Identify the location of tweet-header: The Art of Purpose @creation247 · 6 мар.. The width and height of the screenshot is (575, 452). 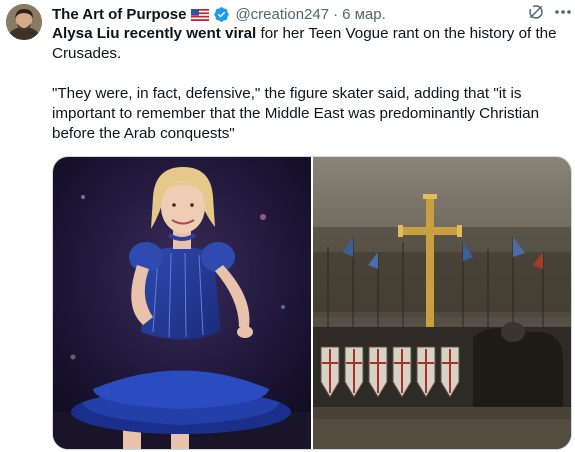
(306, 14).